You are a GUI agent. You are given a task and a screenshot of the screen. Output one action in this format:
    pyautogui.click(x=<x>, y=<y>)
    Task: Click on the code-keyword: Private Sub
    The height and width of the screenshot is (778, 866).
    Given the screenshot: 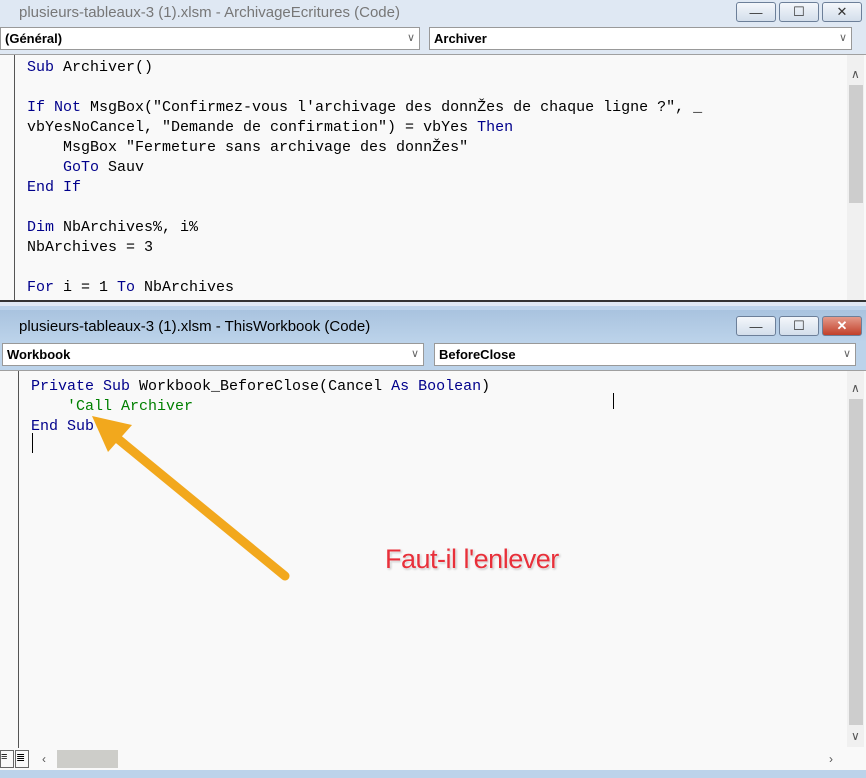 What is the action you would take?
    pyautogui.click(x=81, y=386)
    